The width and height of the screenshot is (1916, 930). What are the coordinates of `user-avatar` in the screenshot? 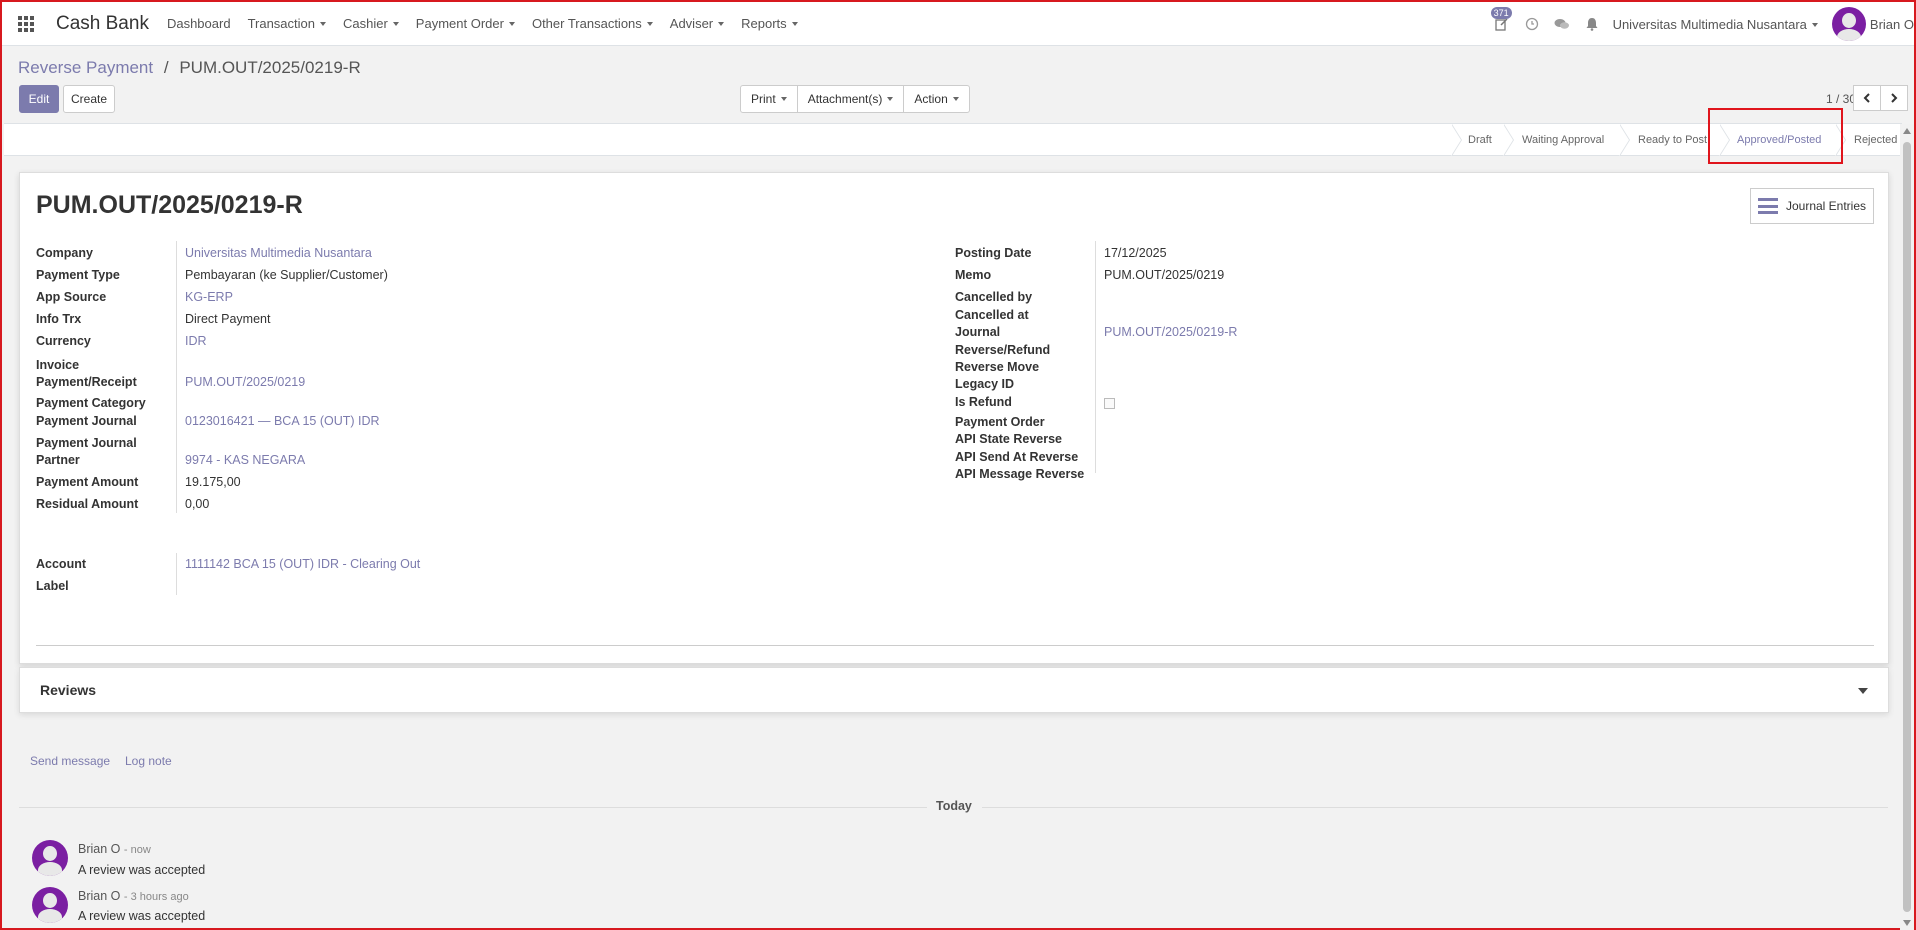 It's located at (1848, 24).